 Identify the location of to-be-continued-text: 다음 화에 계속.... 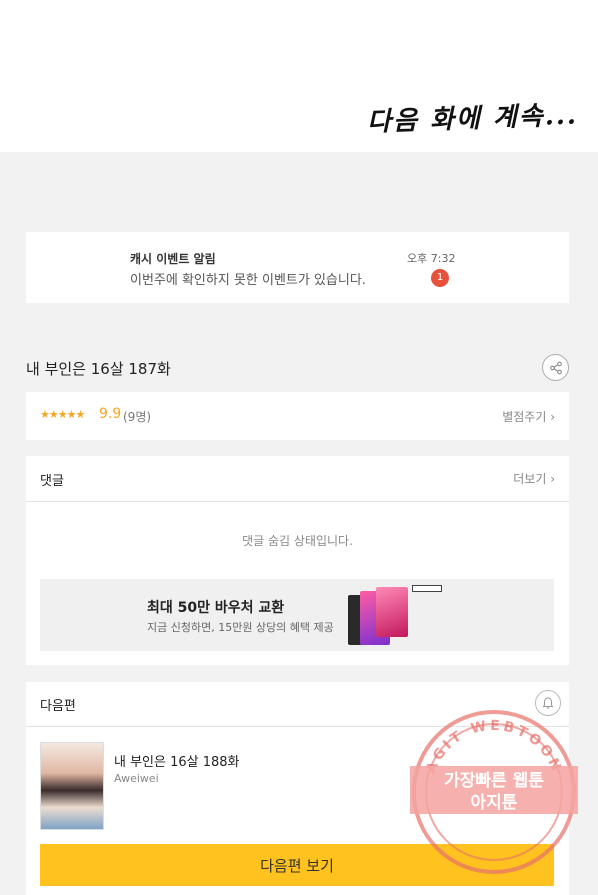
(472, 119).